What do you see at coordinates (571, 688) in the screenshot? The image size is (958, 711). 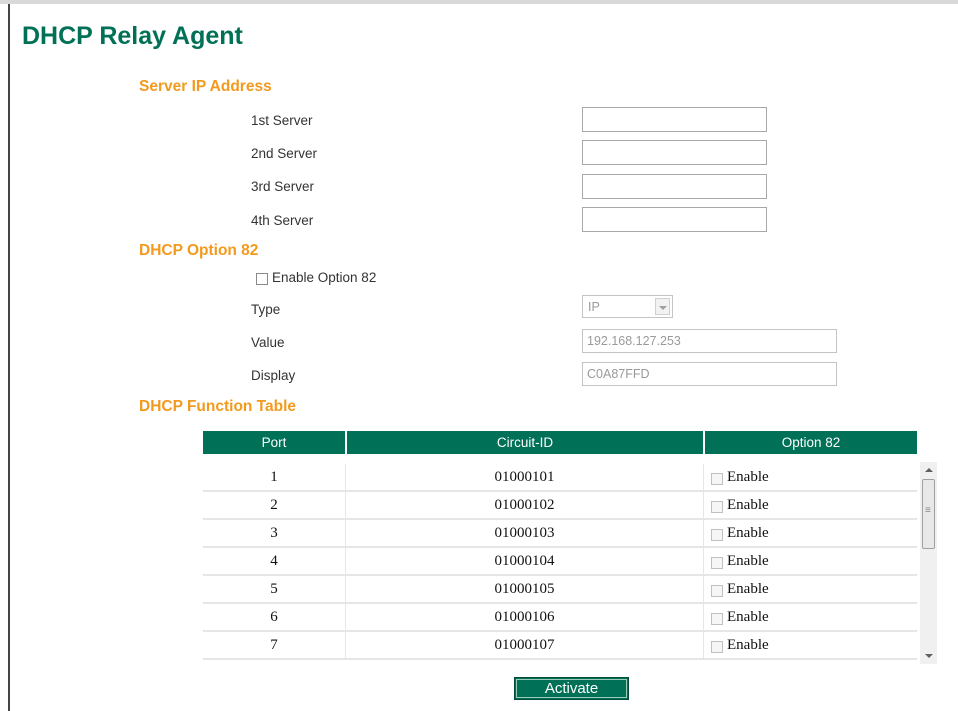 I see `activate-button: Activate` at bounding box center [571, 688].